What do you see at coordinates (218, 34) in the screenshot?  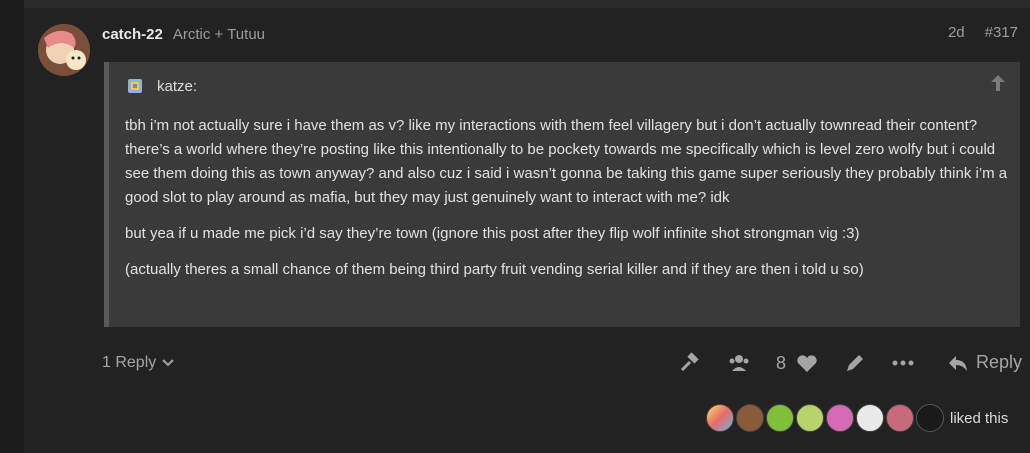 I see `user-full-name: Arctic + Tutuu` at bounding box center [218, 34].